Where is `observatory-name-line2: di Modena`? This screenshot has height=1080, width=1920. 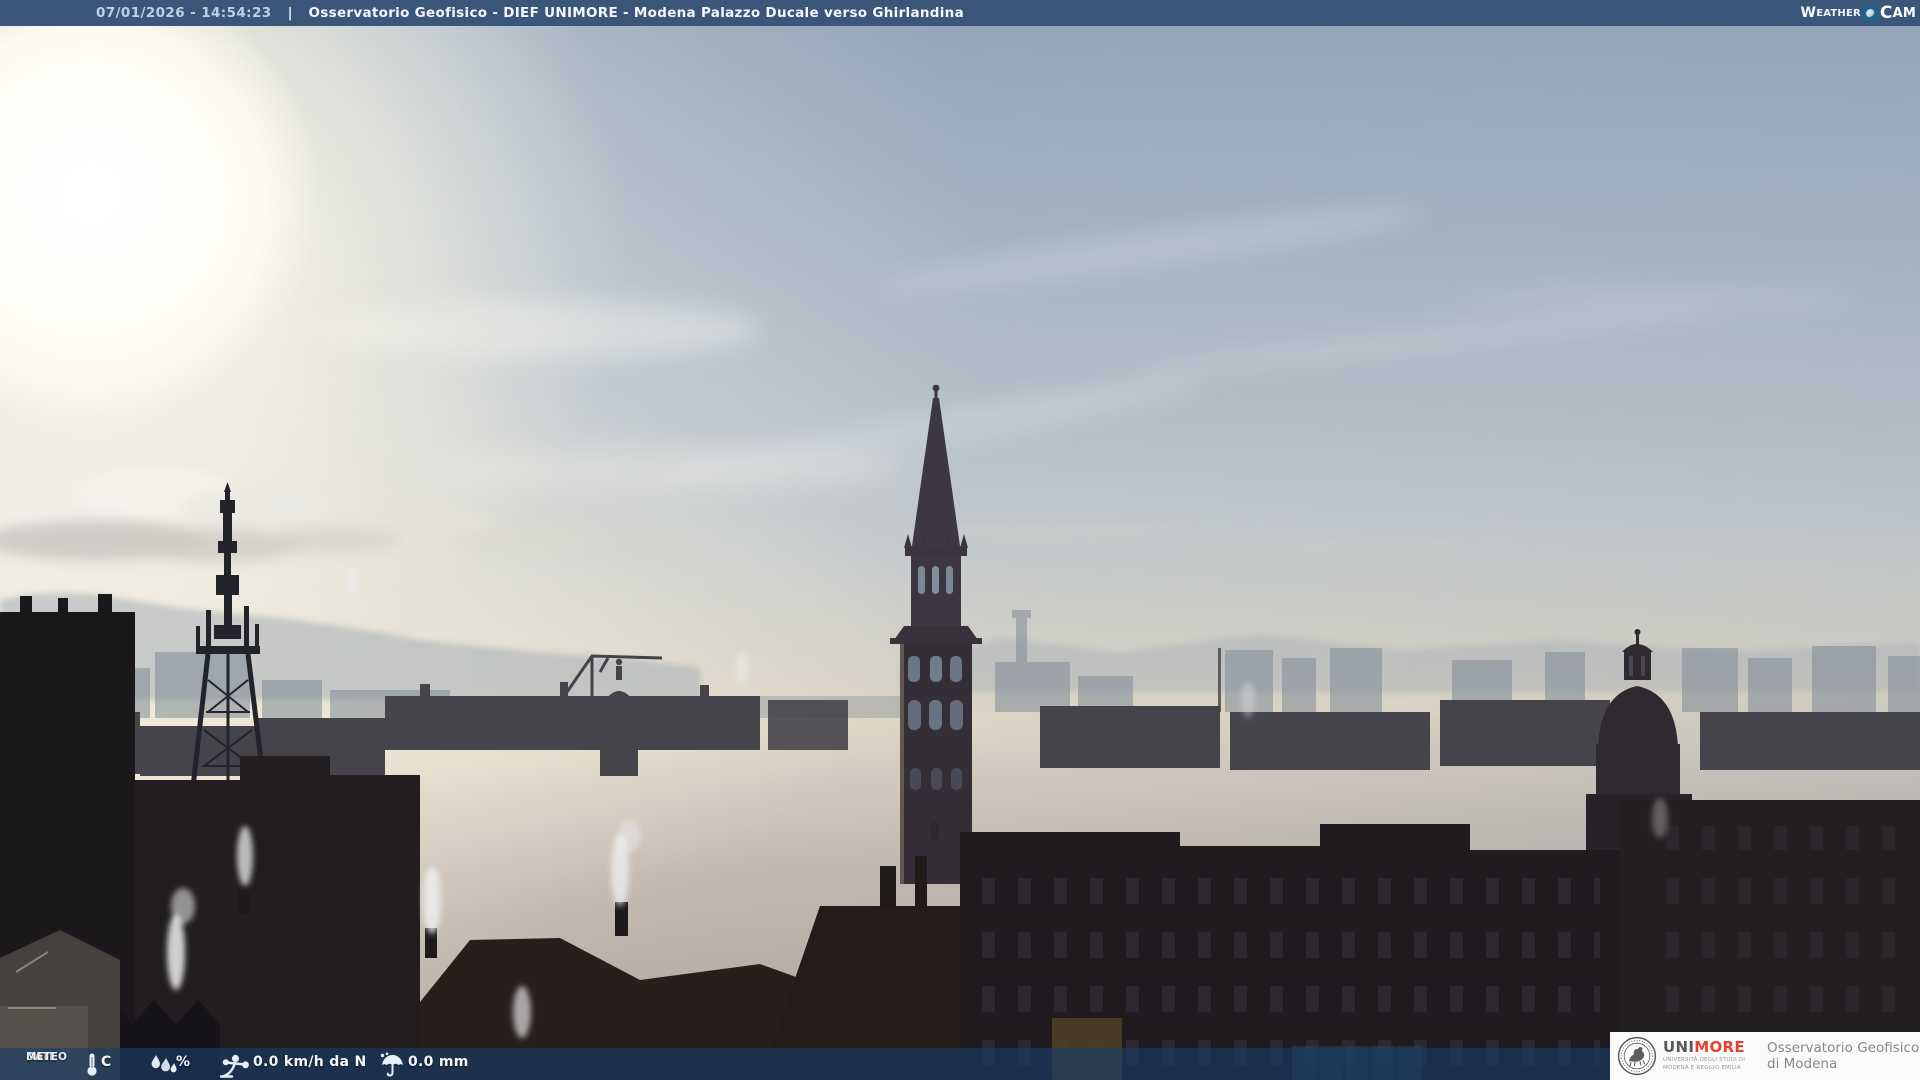 observatory-name-line2: di Modena is located at coordinates (1802, 1064).